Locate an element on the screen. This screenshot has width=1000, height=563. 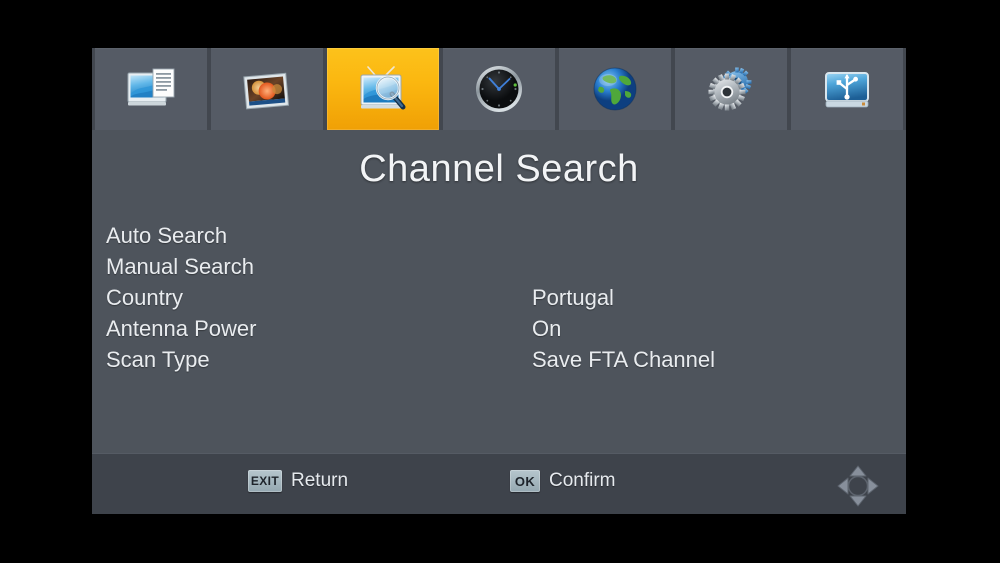
hint-ok-confirm: OK Confirm is located at coordinates (563, 481).